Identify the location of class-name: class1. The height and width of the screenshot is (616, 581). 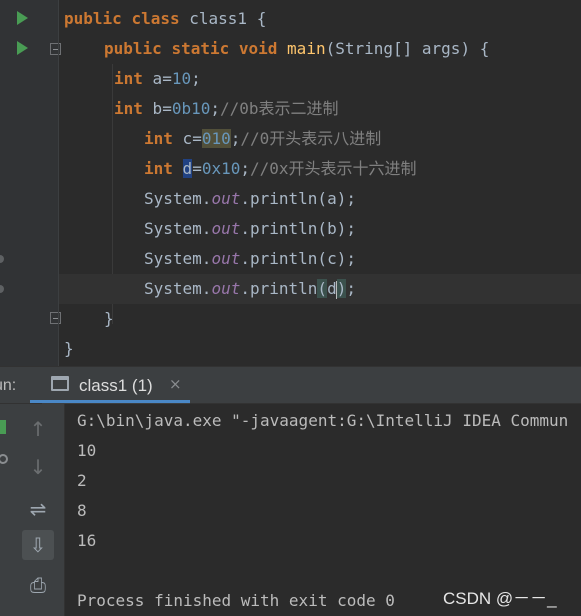
(218, 18).